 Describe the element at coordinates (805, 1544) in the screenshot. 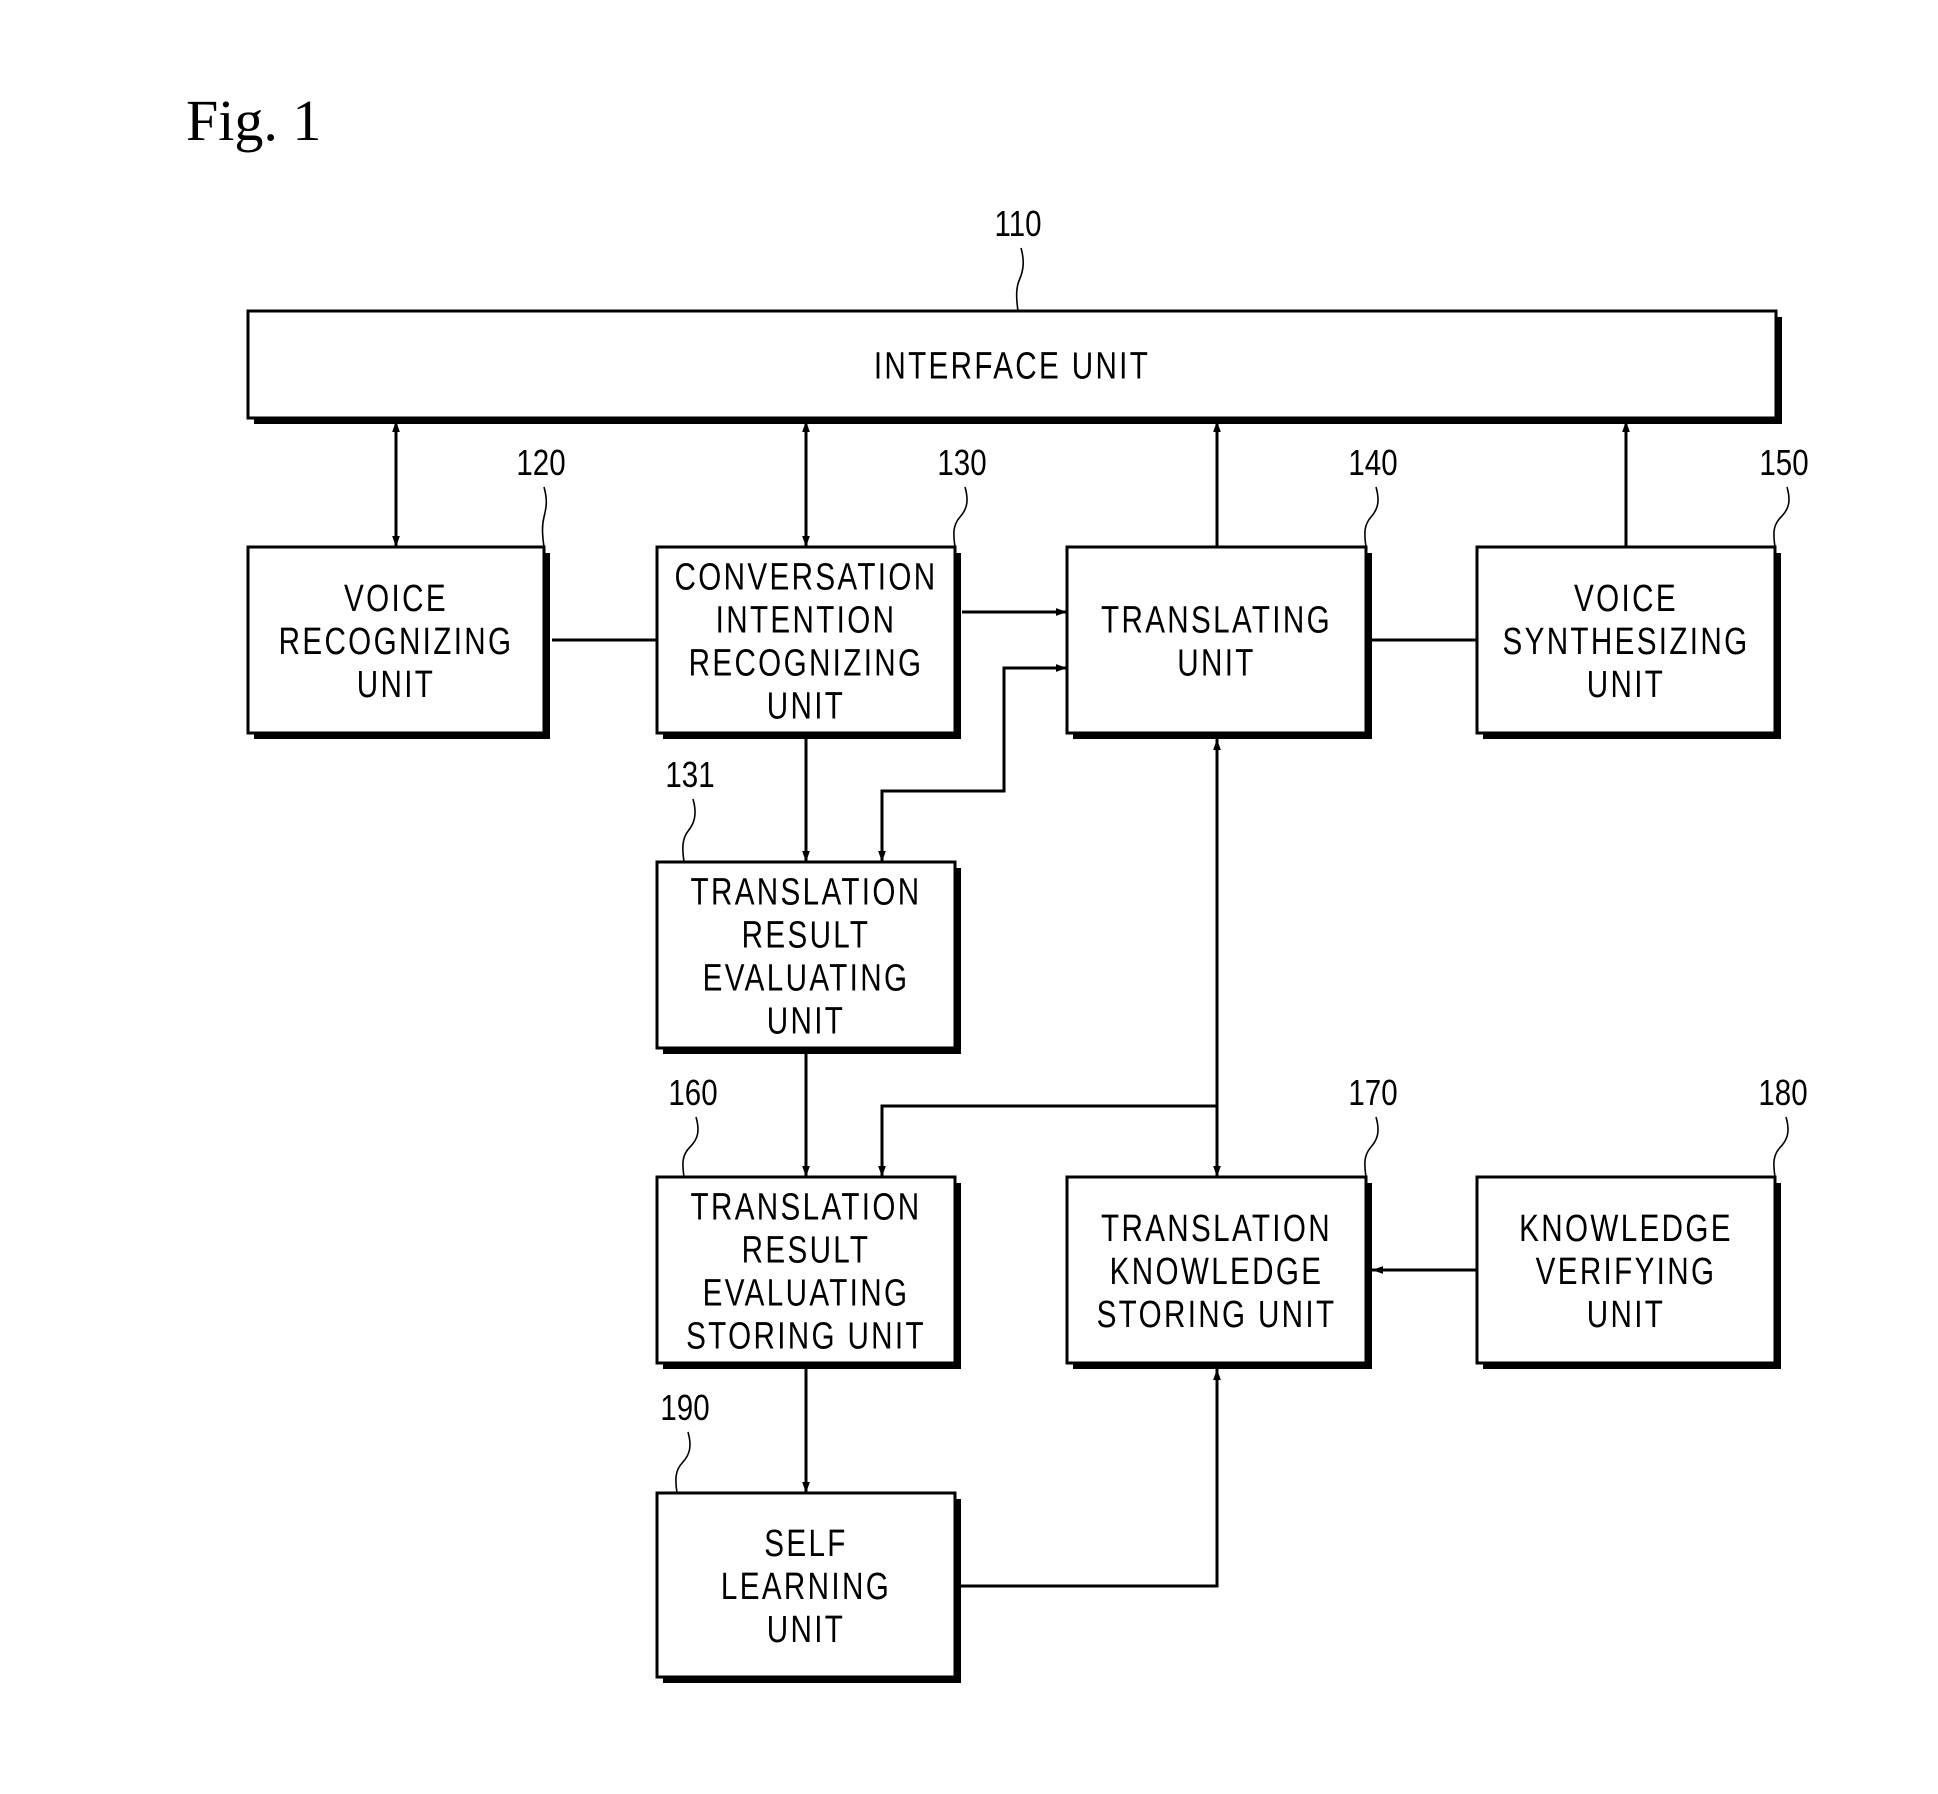

I see `block-text-line: SELF` at that location.